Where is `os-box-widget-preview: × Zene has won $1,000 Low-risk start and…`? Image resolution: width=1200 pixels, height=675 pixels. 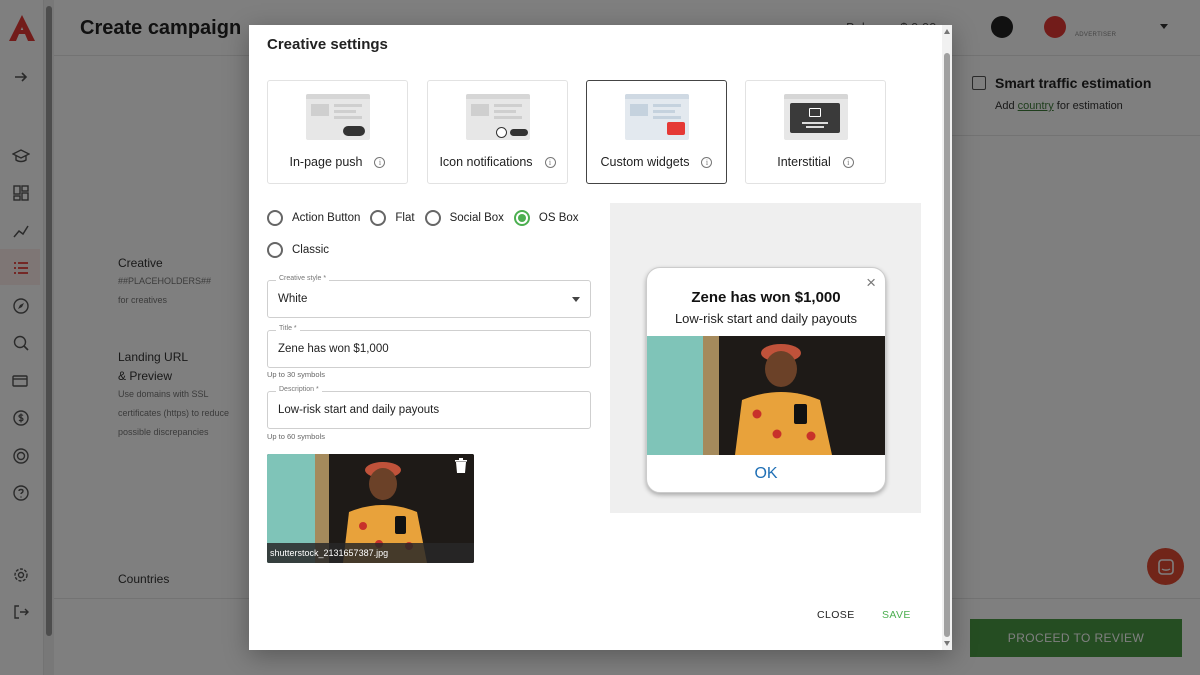 os-box-widget-preview: × Zene has won $1,000 Low-risk start and… is located at coordinates (766, 380).